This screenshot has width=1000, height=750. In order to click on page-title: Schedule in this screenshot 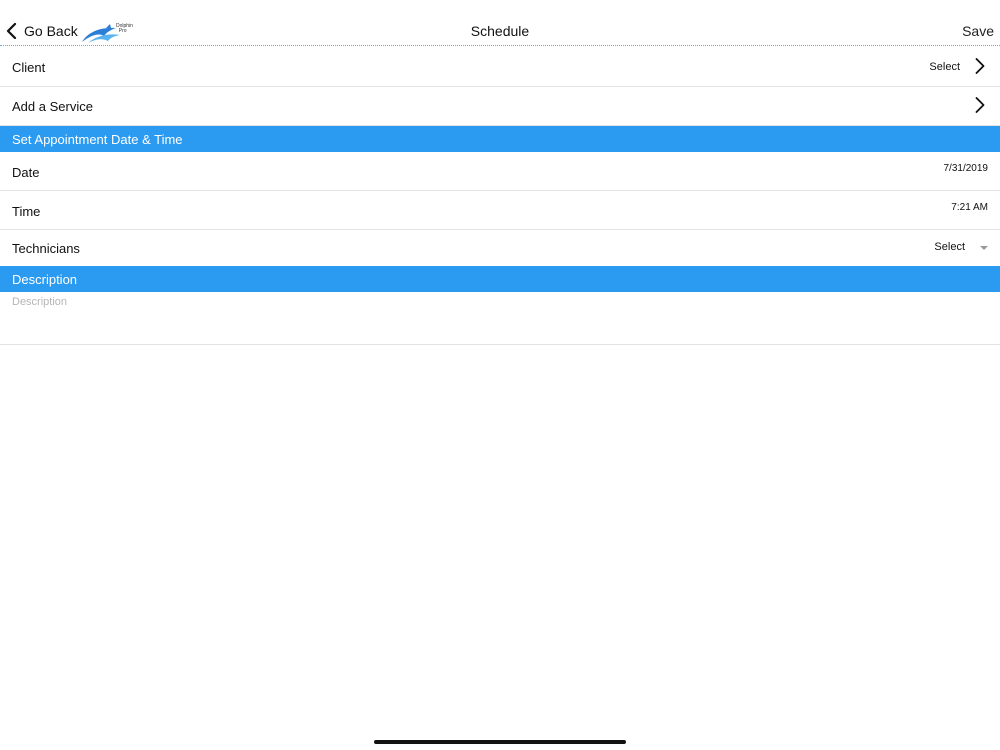, I will do `click(500, 31)`.